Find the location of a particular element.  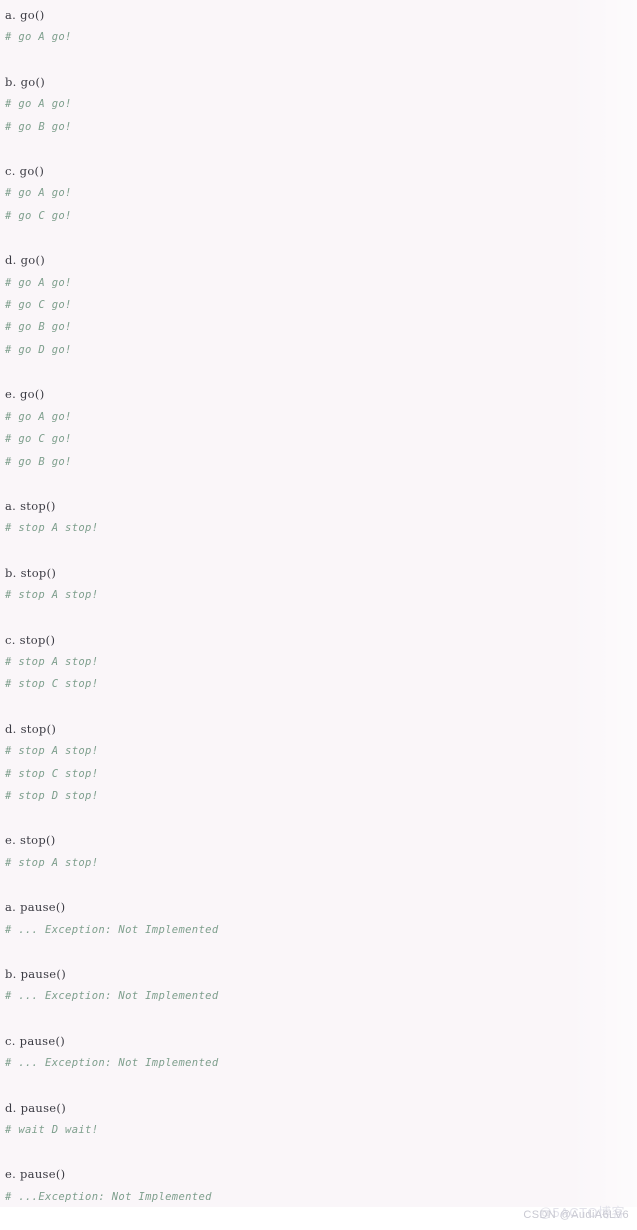

output-comment-line: # go D go! is located at coordinates (38, 349).